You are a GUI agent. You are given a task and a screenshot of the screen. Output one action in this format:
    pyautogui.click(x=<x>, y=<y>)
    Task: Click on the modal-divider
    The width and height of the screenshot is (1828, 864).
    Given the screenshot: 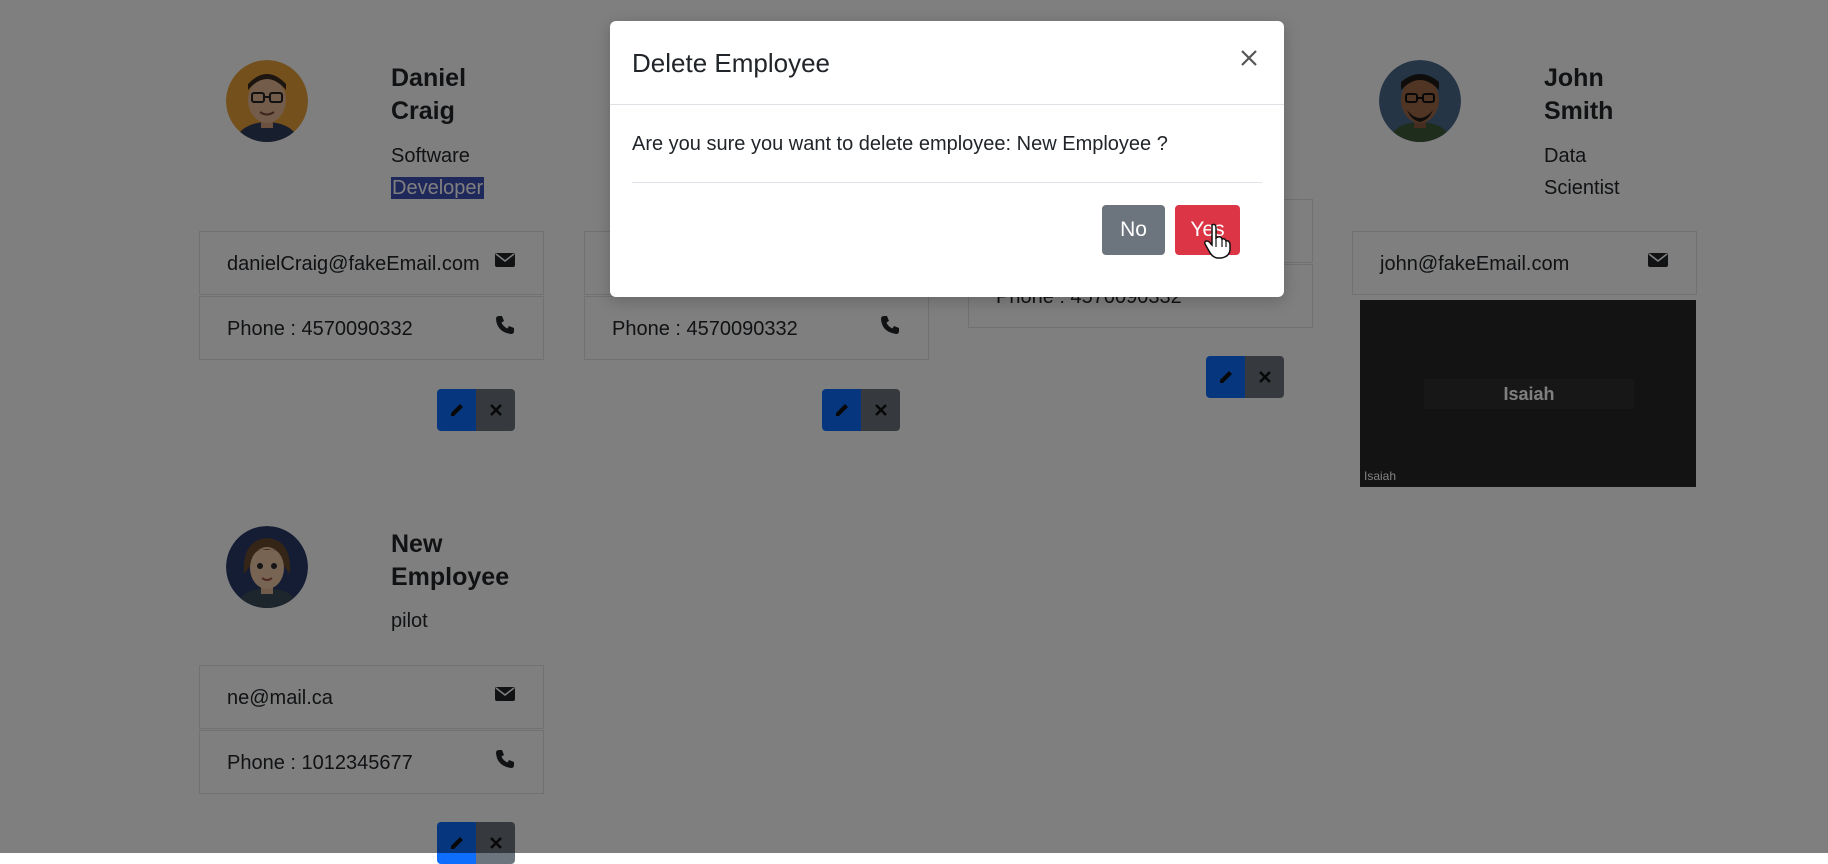 What is the action you would take?
    pyautogui.click(x=947, y=182)
    